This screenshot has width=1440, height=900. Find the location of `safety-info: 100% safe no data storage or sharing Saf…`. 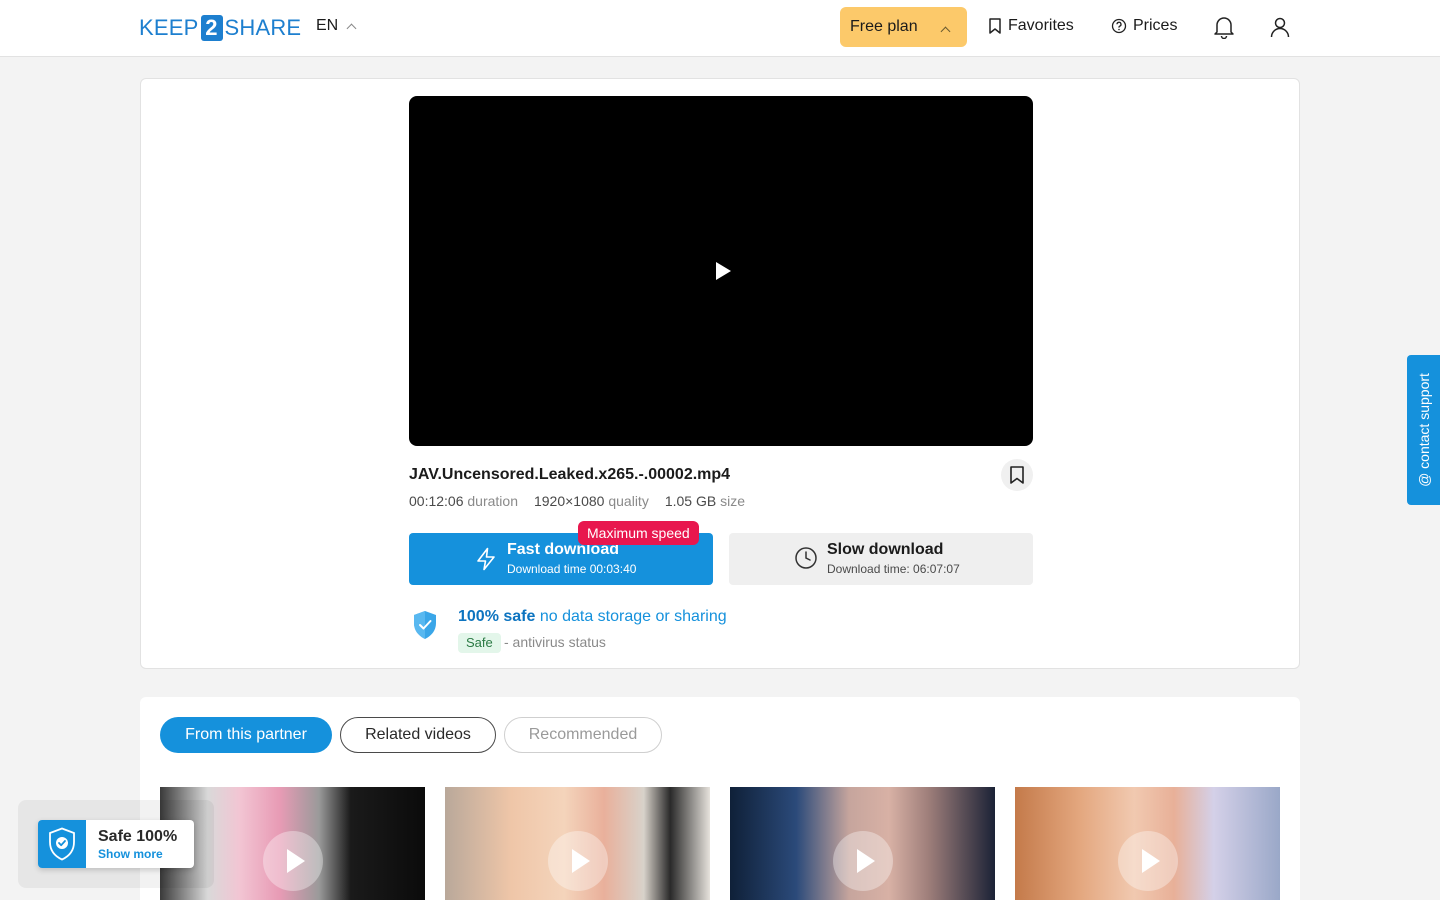

safety-info: 100% safe no data storage or sharing Saf… is located at coordinates (609, 632).